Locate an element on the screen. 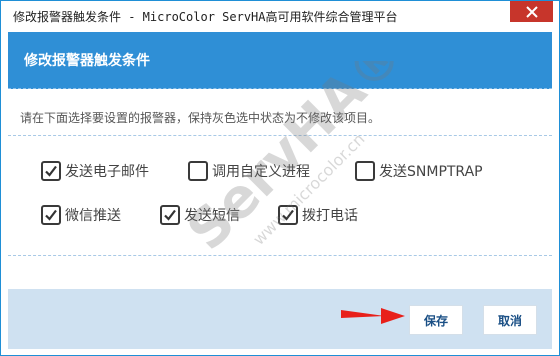 This screenshot has height=356, width=560. option-label: 微信推送 is located at coordinates (93, 216).